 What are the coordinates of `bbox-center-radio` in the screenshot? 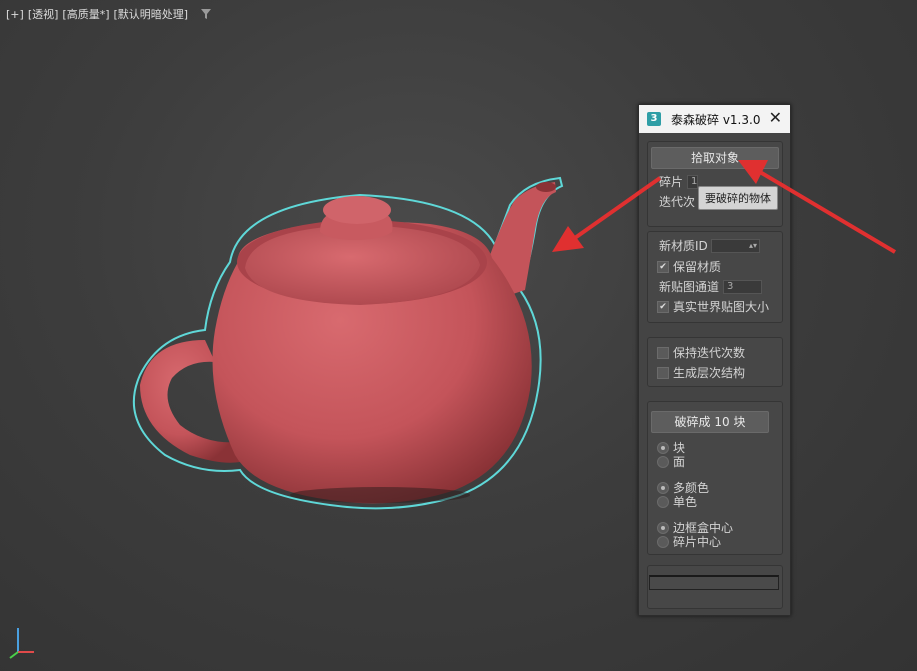 It's located at (663, 528).